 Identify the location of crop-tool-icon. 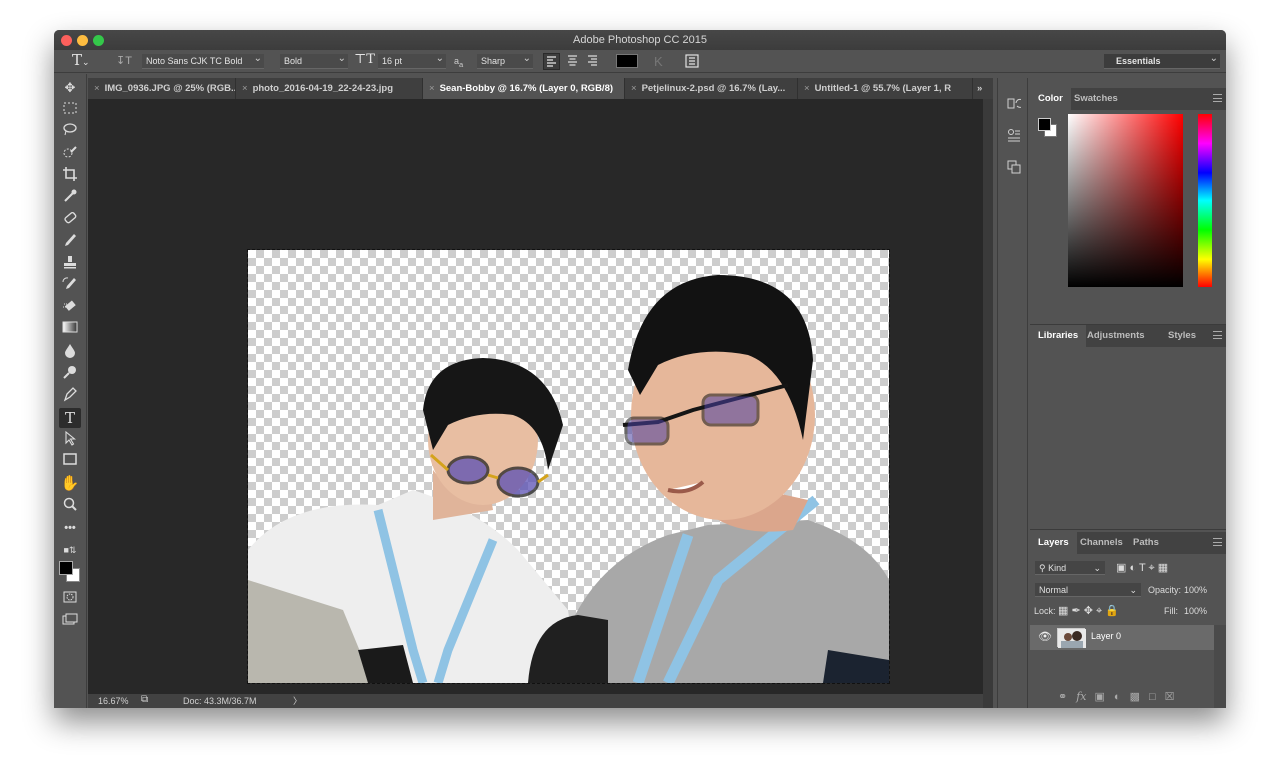
(70, 176).